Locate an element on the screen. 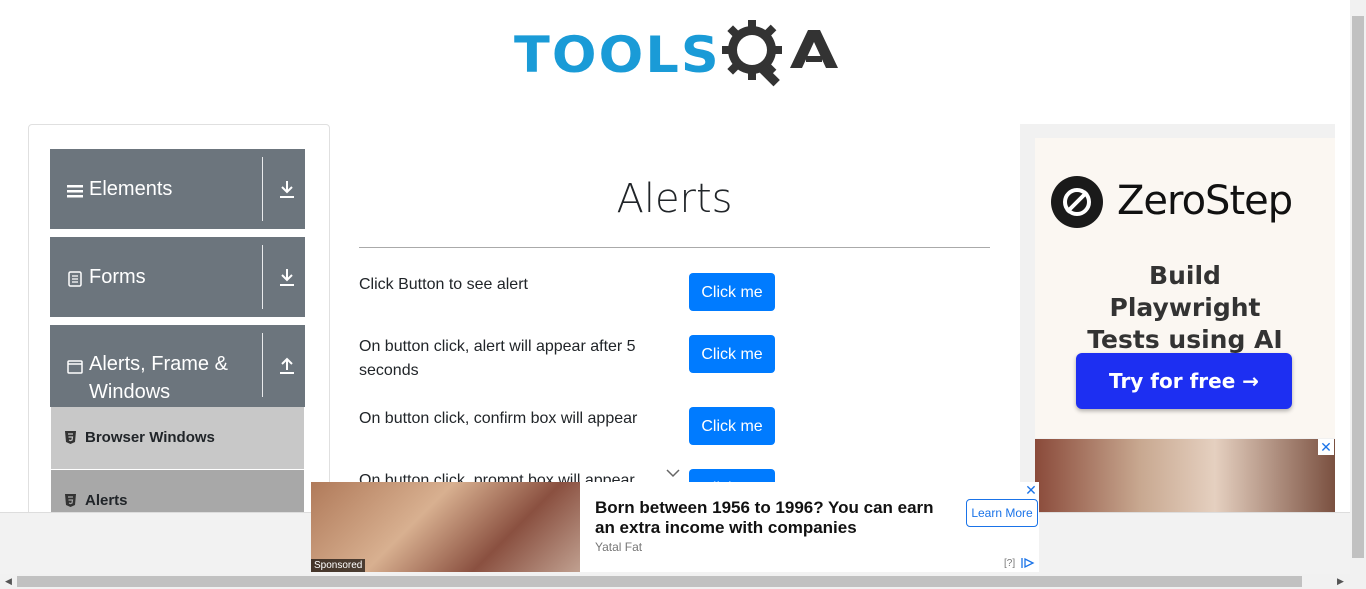  sidebar-group-forms: Forms is located at coordinates (177, 277).